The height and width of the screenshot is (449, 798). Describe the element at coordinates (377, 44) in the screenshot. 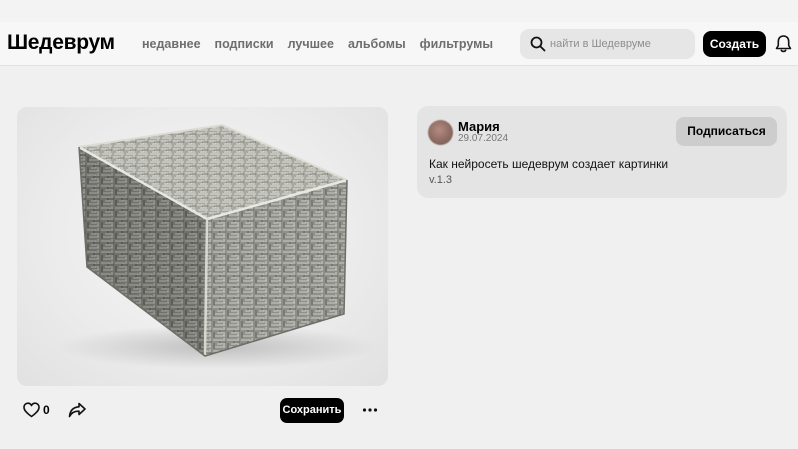

I see `nav-item-albums: альбомы` at that location.